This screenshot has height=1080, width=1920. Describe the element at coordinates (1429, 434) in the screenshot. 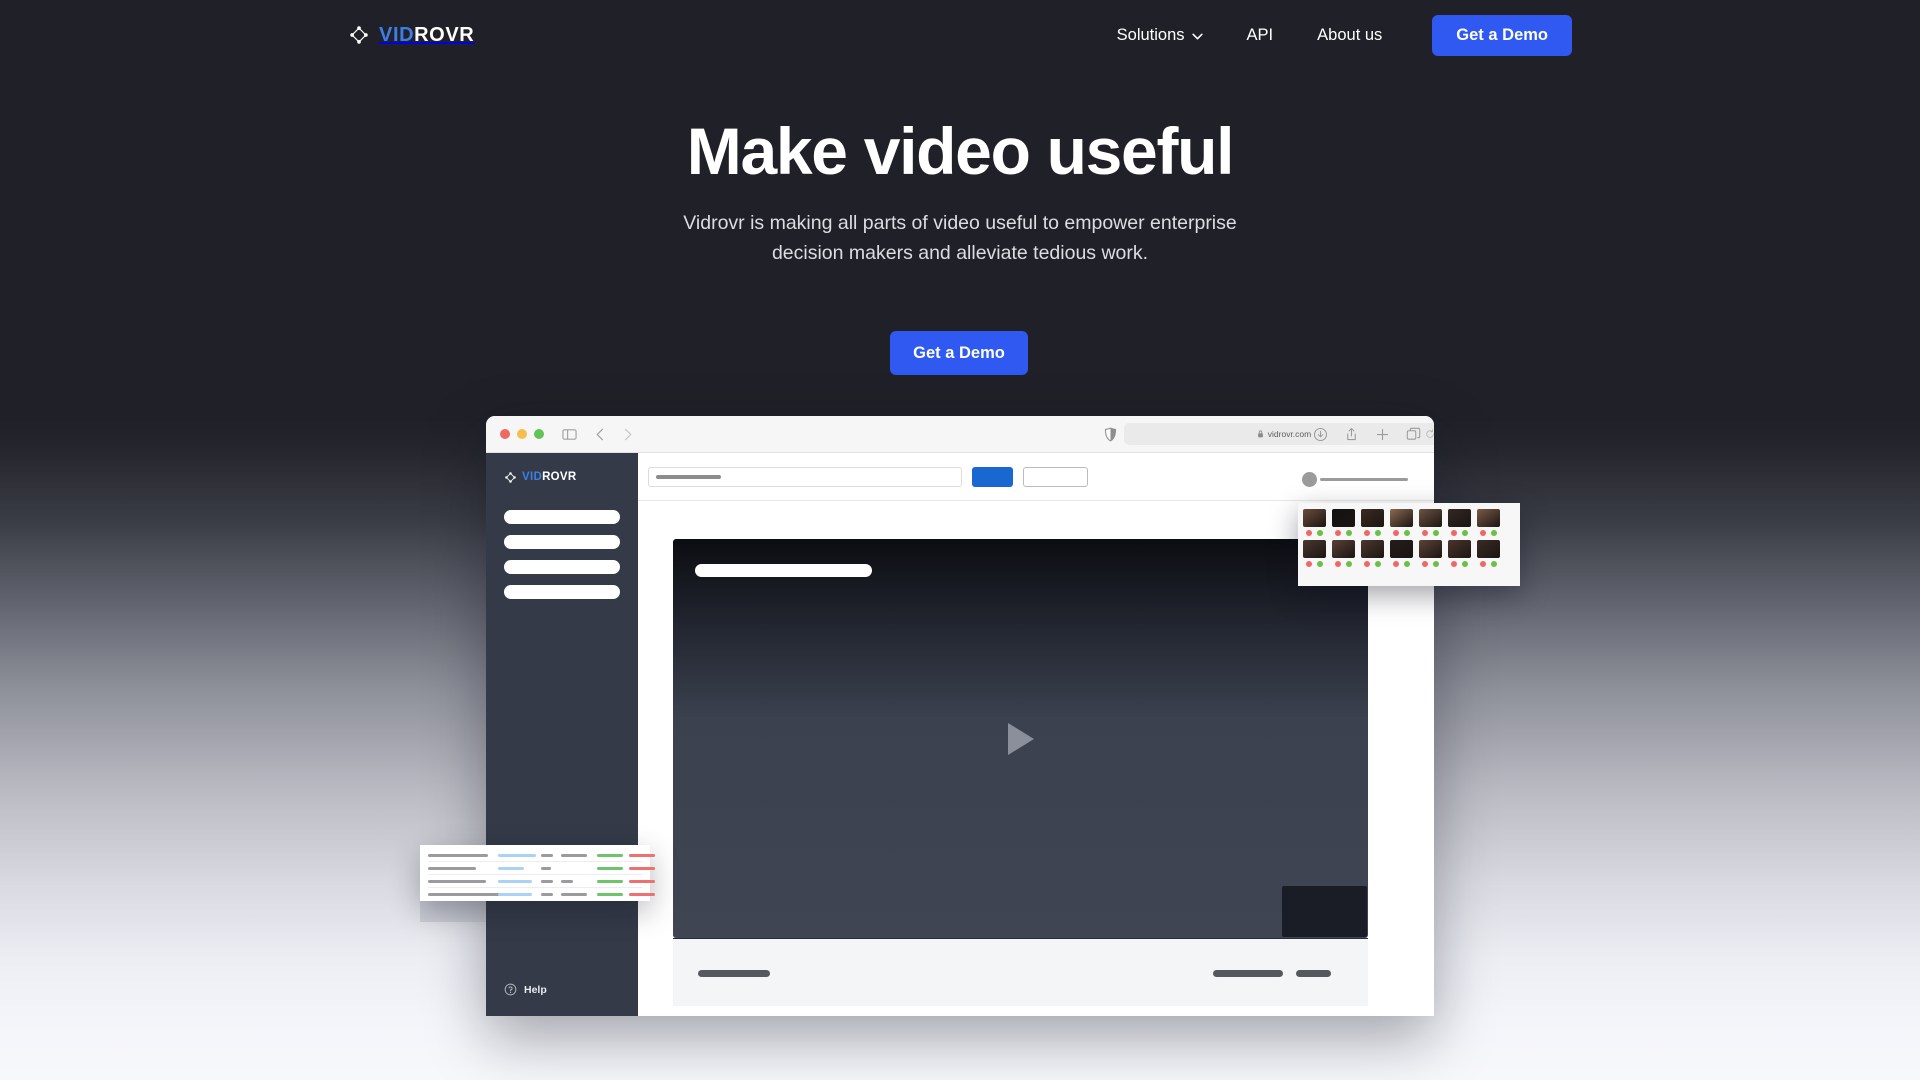

I see `reload-icon` at that location.